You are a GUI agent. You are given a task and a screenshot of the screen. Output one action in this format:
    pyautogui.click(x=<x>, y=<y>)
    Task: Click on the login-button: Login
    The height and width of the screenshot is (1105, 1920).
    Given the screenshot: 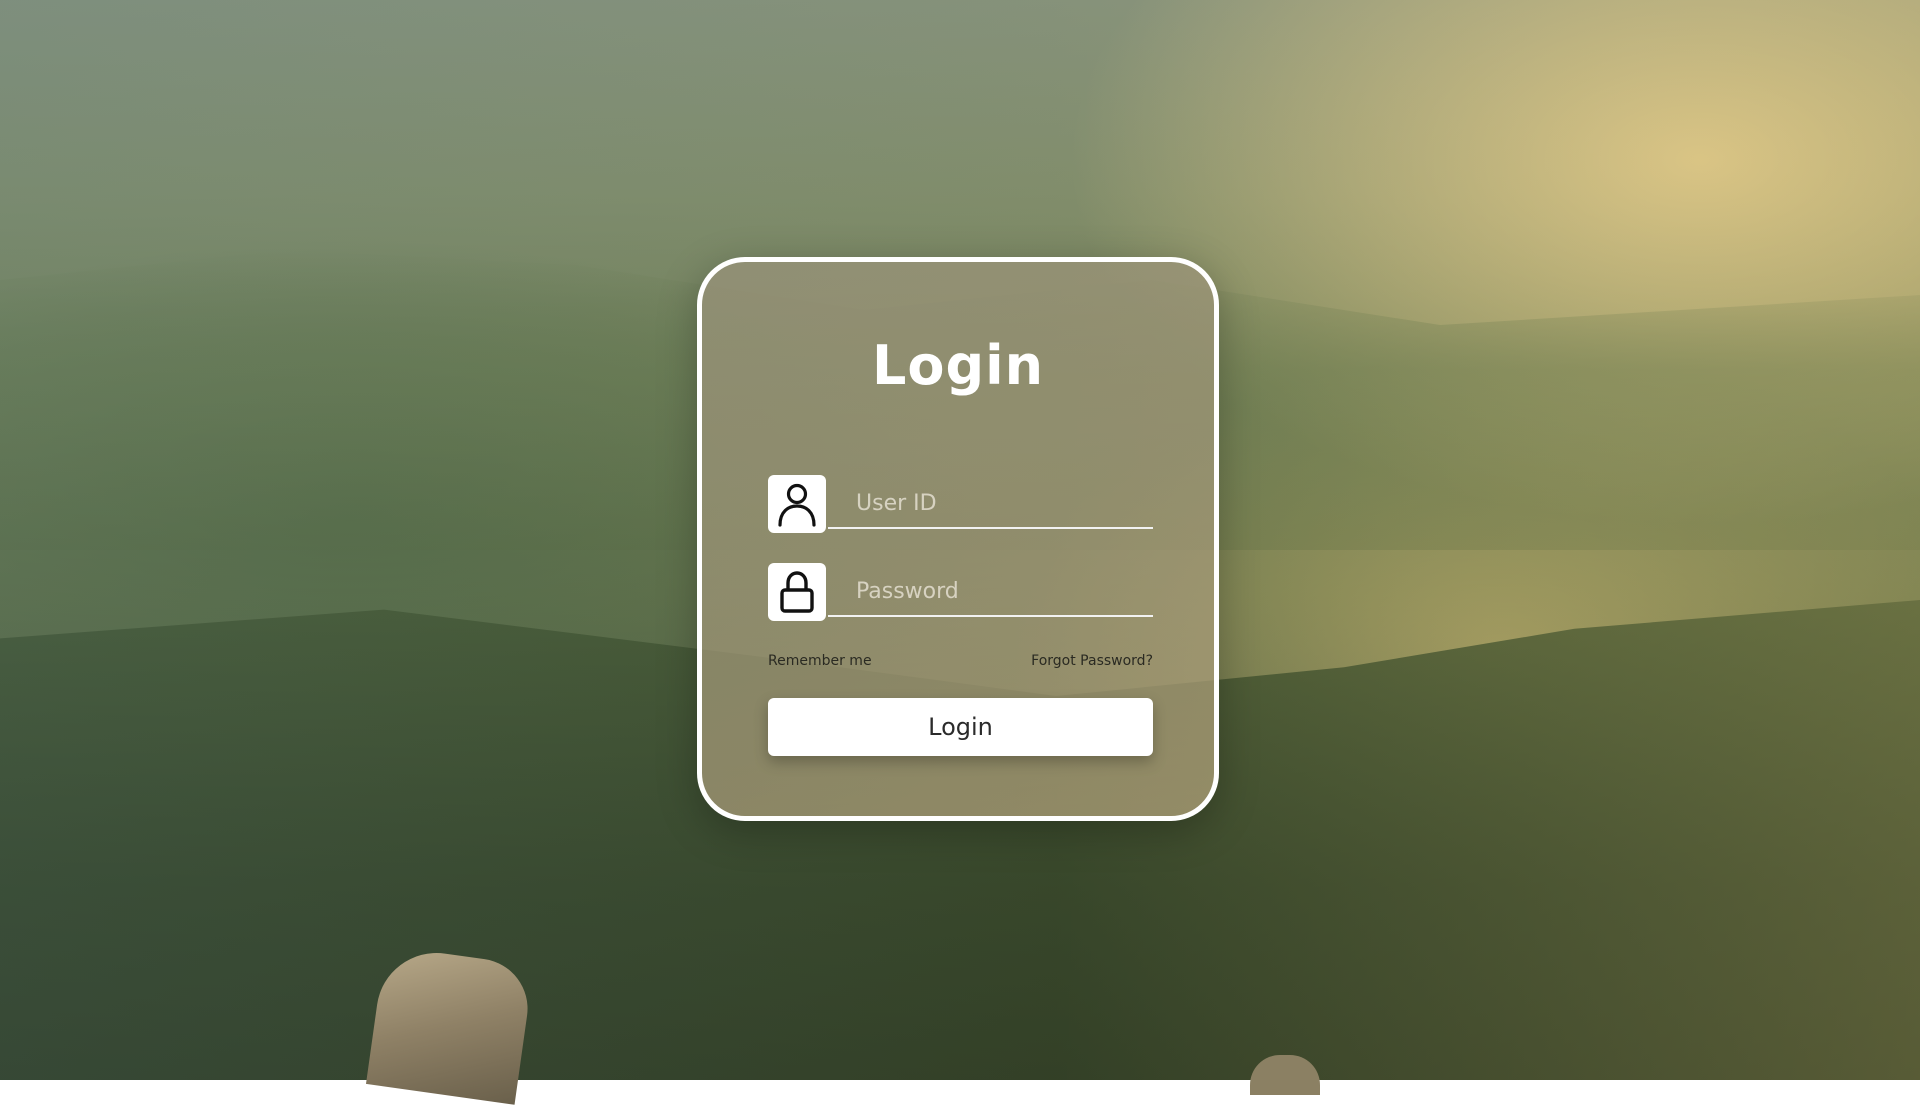 What is the action you would take?
    pyautogui.click(x=960, y=727)
    